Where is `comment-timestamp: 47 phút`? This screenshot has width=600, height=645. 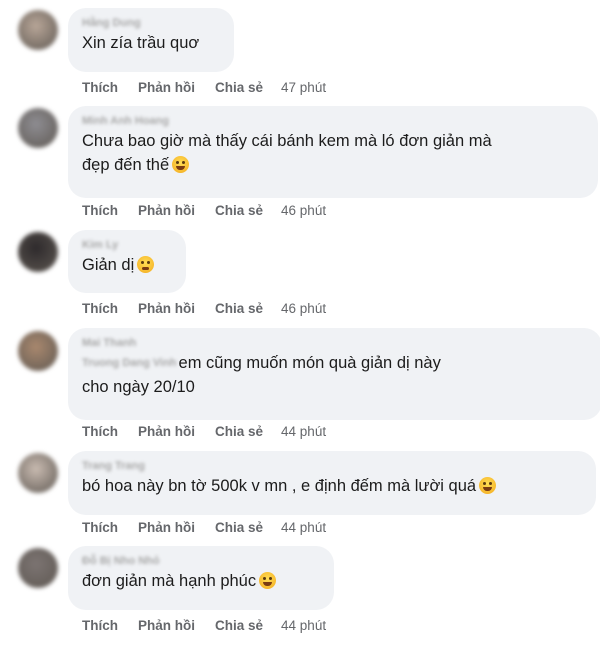 comment-timestamp: 47 phút is located at coordinates (303, 87).